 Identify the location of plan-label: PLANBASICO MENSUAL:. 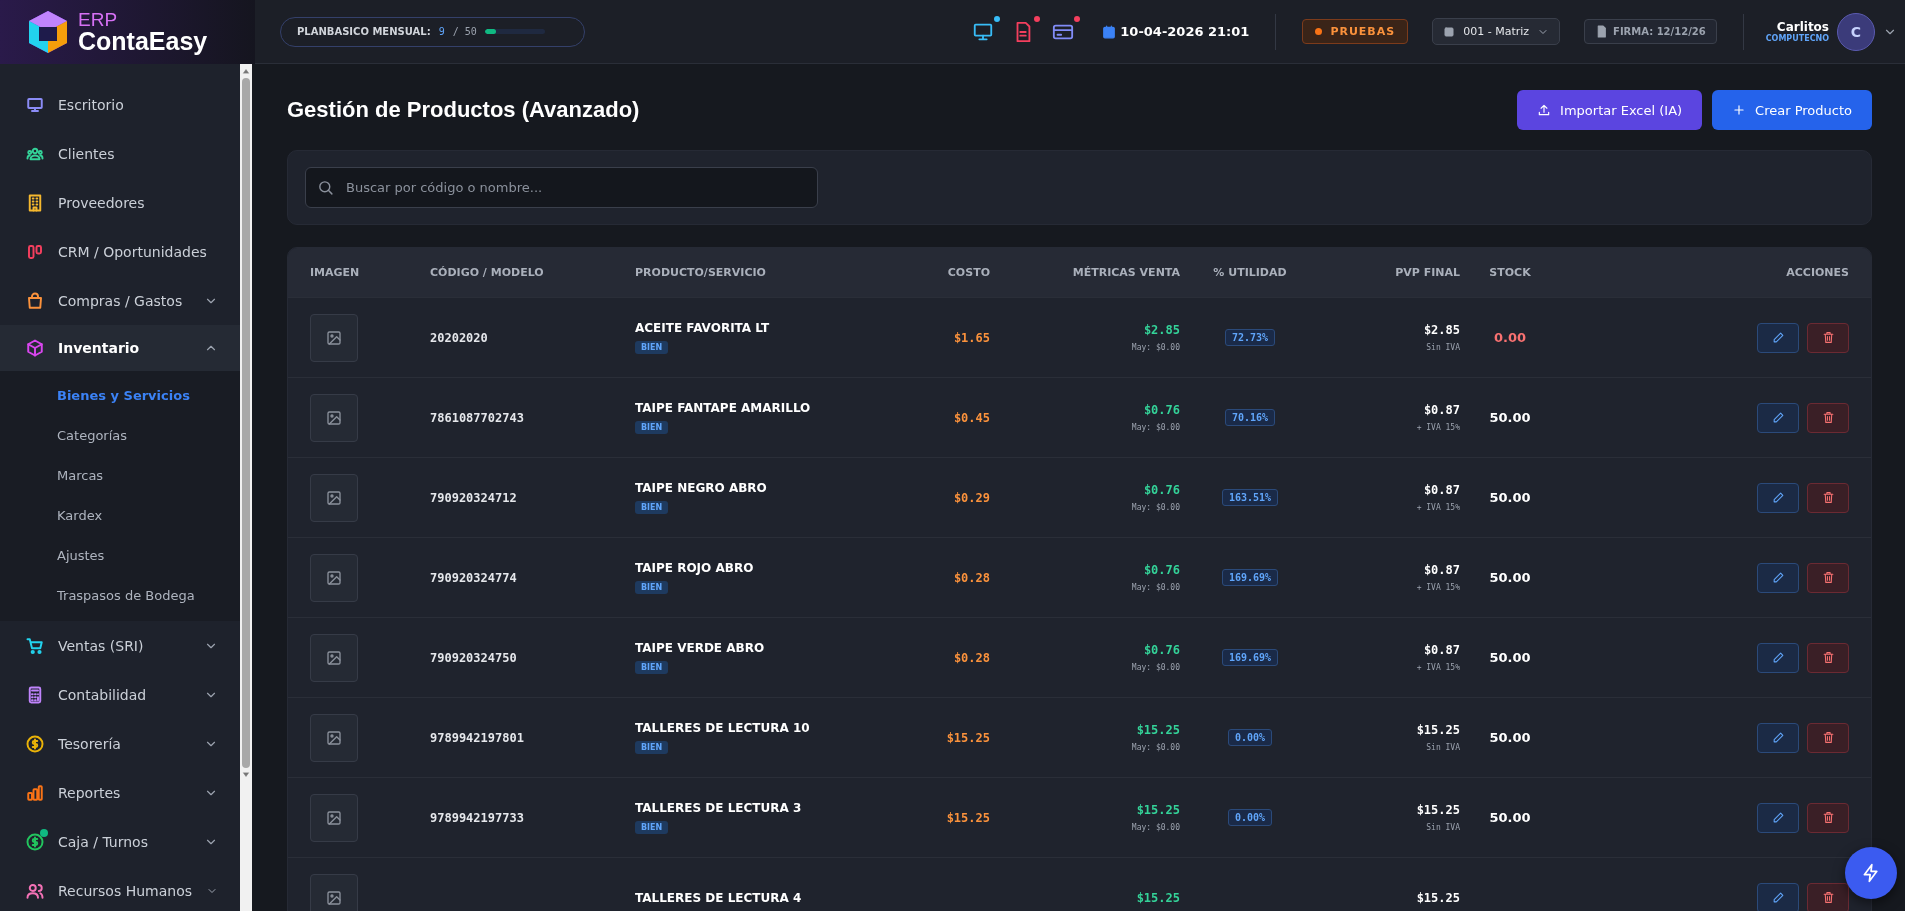
(364, 31).